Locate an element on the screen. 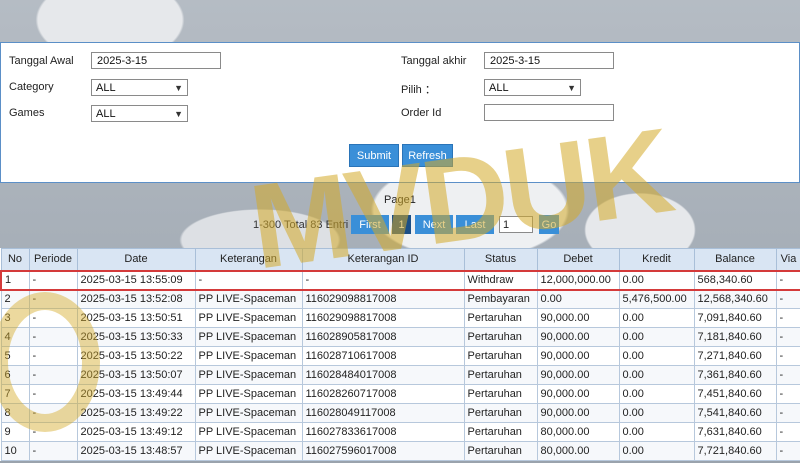  column-header: Keterangan is located at coordinates (248, 259).